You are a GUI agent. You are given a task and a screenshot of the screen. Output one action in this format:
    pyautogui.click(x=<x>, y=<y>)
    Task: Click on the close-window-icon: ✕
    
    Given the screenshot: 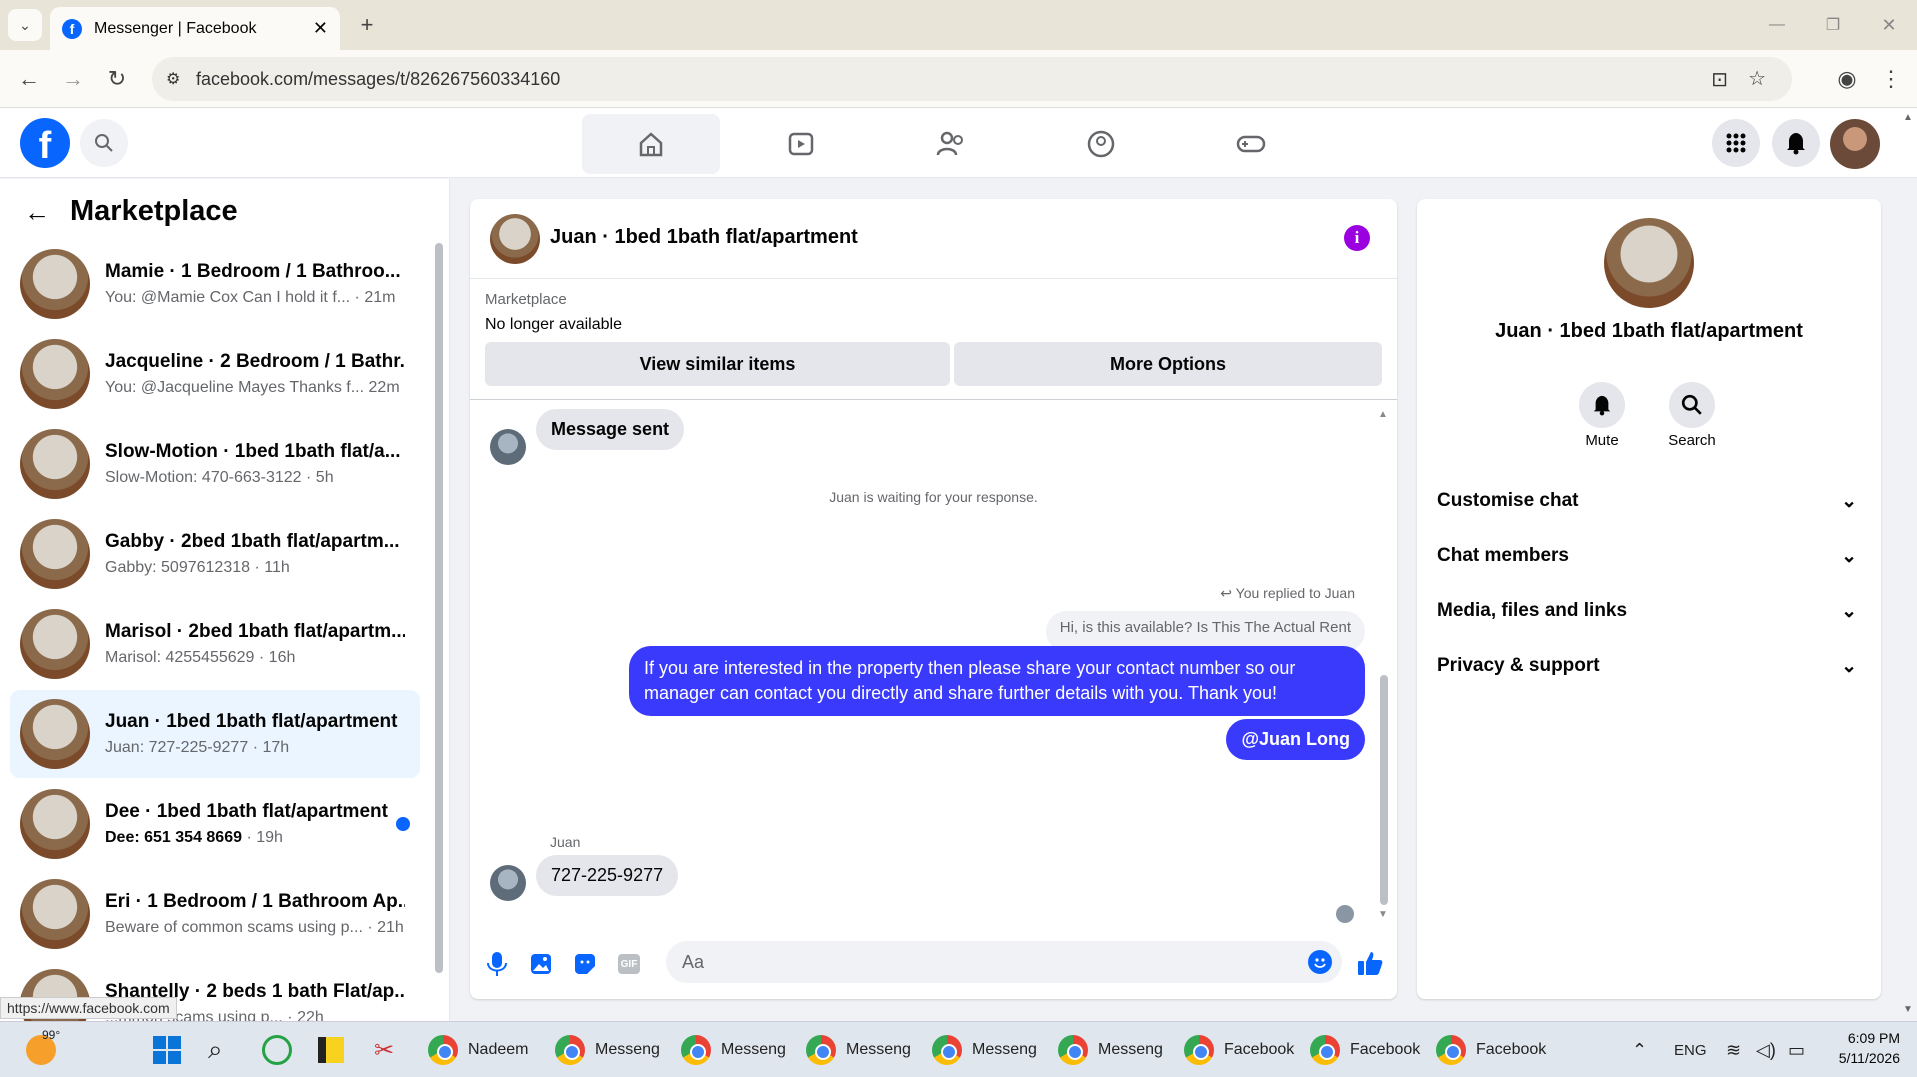 What is the action you would take?
    pyautogui.click(x=1889, y=25)
    